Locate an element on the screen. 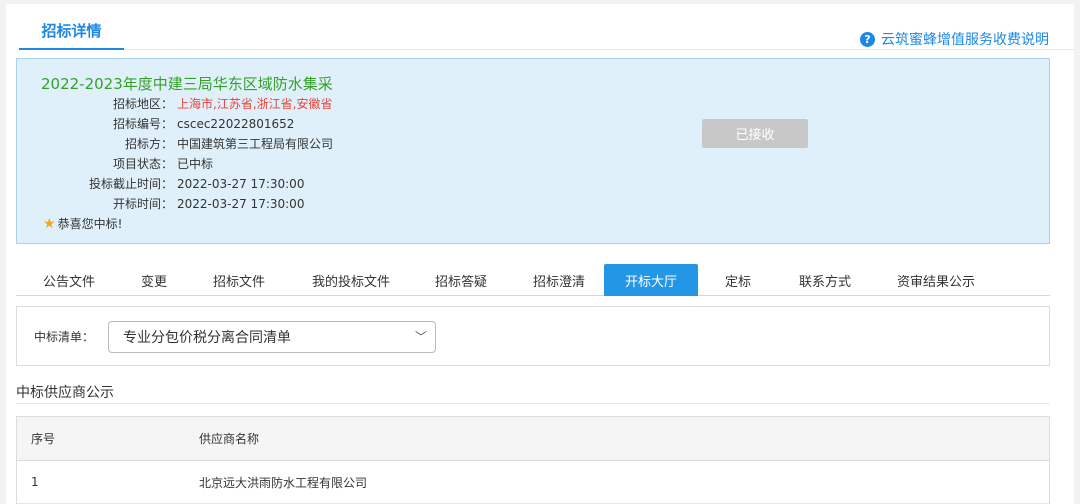 The image size is (1080, 504). fee-description-label: 云筑蜜蜂增值服务收费说明 is located at coordinates (965, 40).